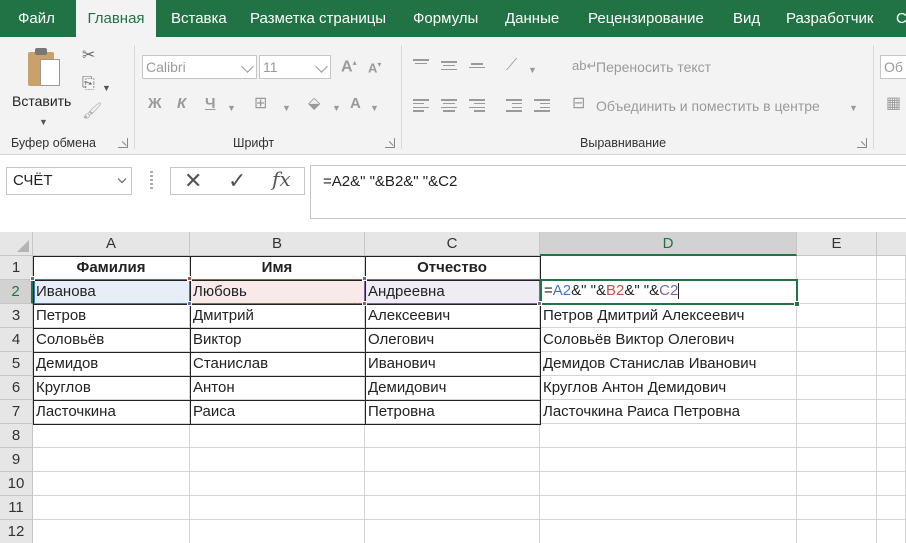  What do you see at coordinates (155, 103) in the screenshot?
I see `bold-button: Ж` at bounding box center [155, 103].